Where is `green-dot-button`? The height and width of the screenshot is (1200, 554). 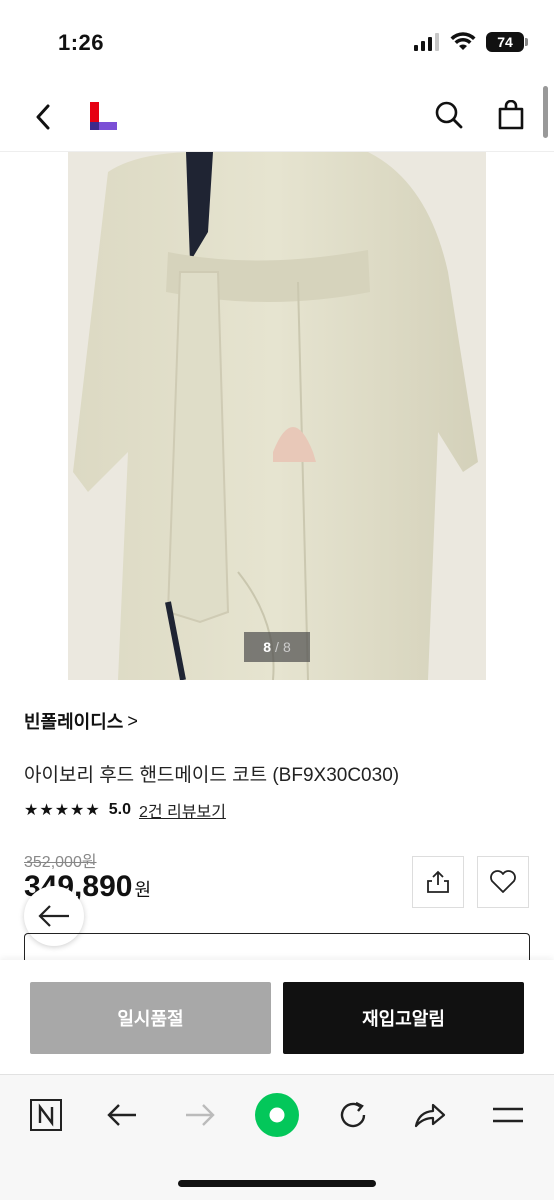 green-dot-button is located at coordinates (277, 1115).